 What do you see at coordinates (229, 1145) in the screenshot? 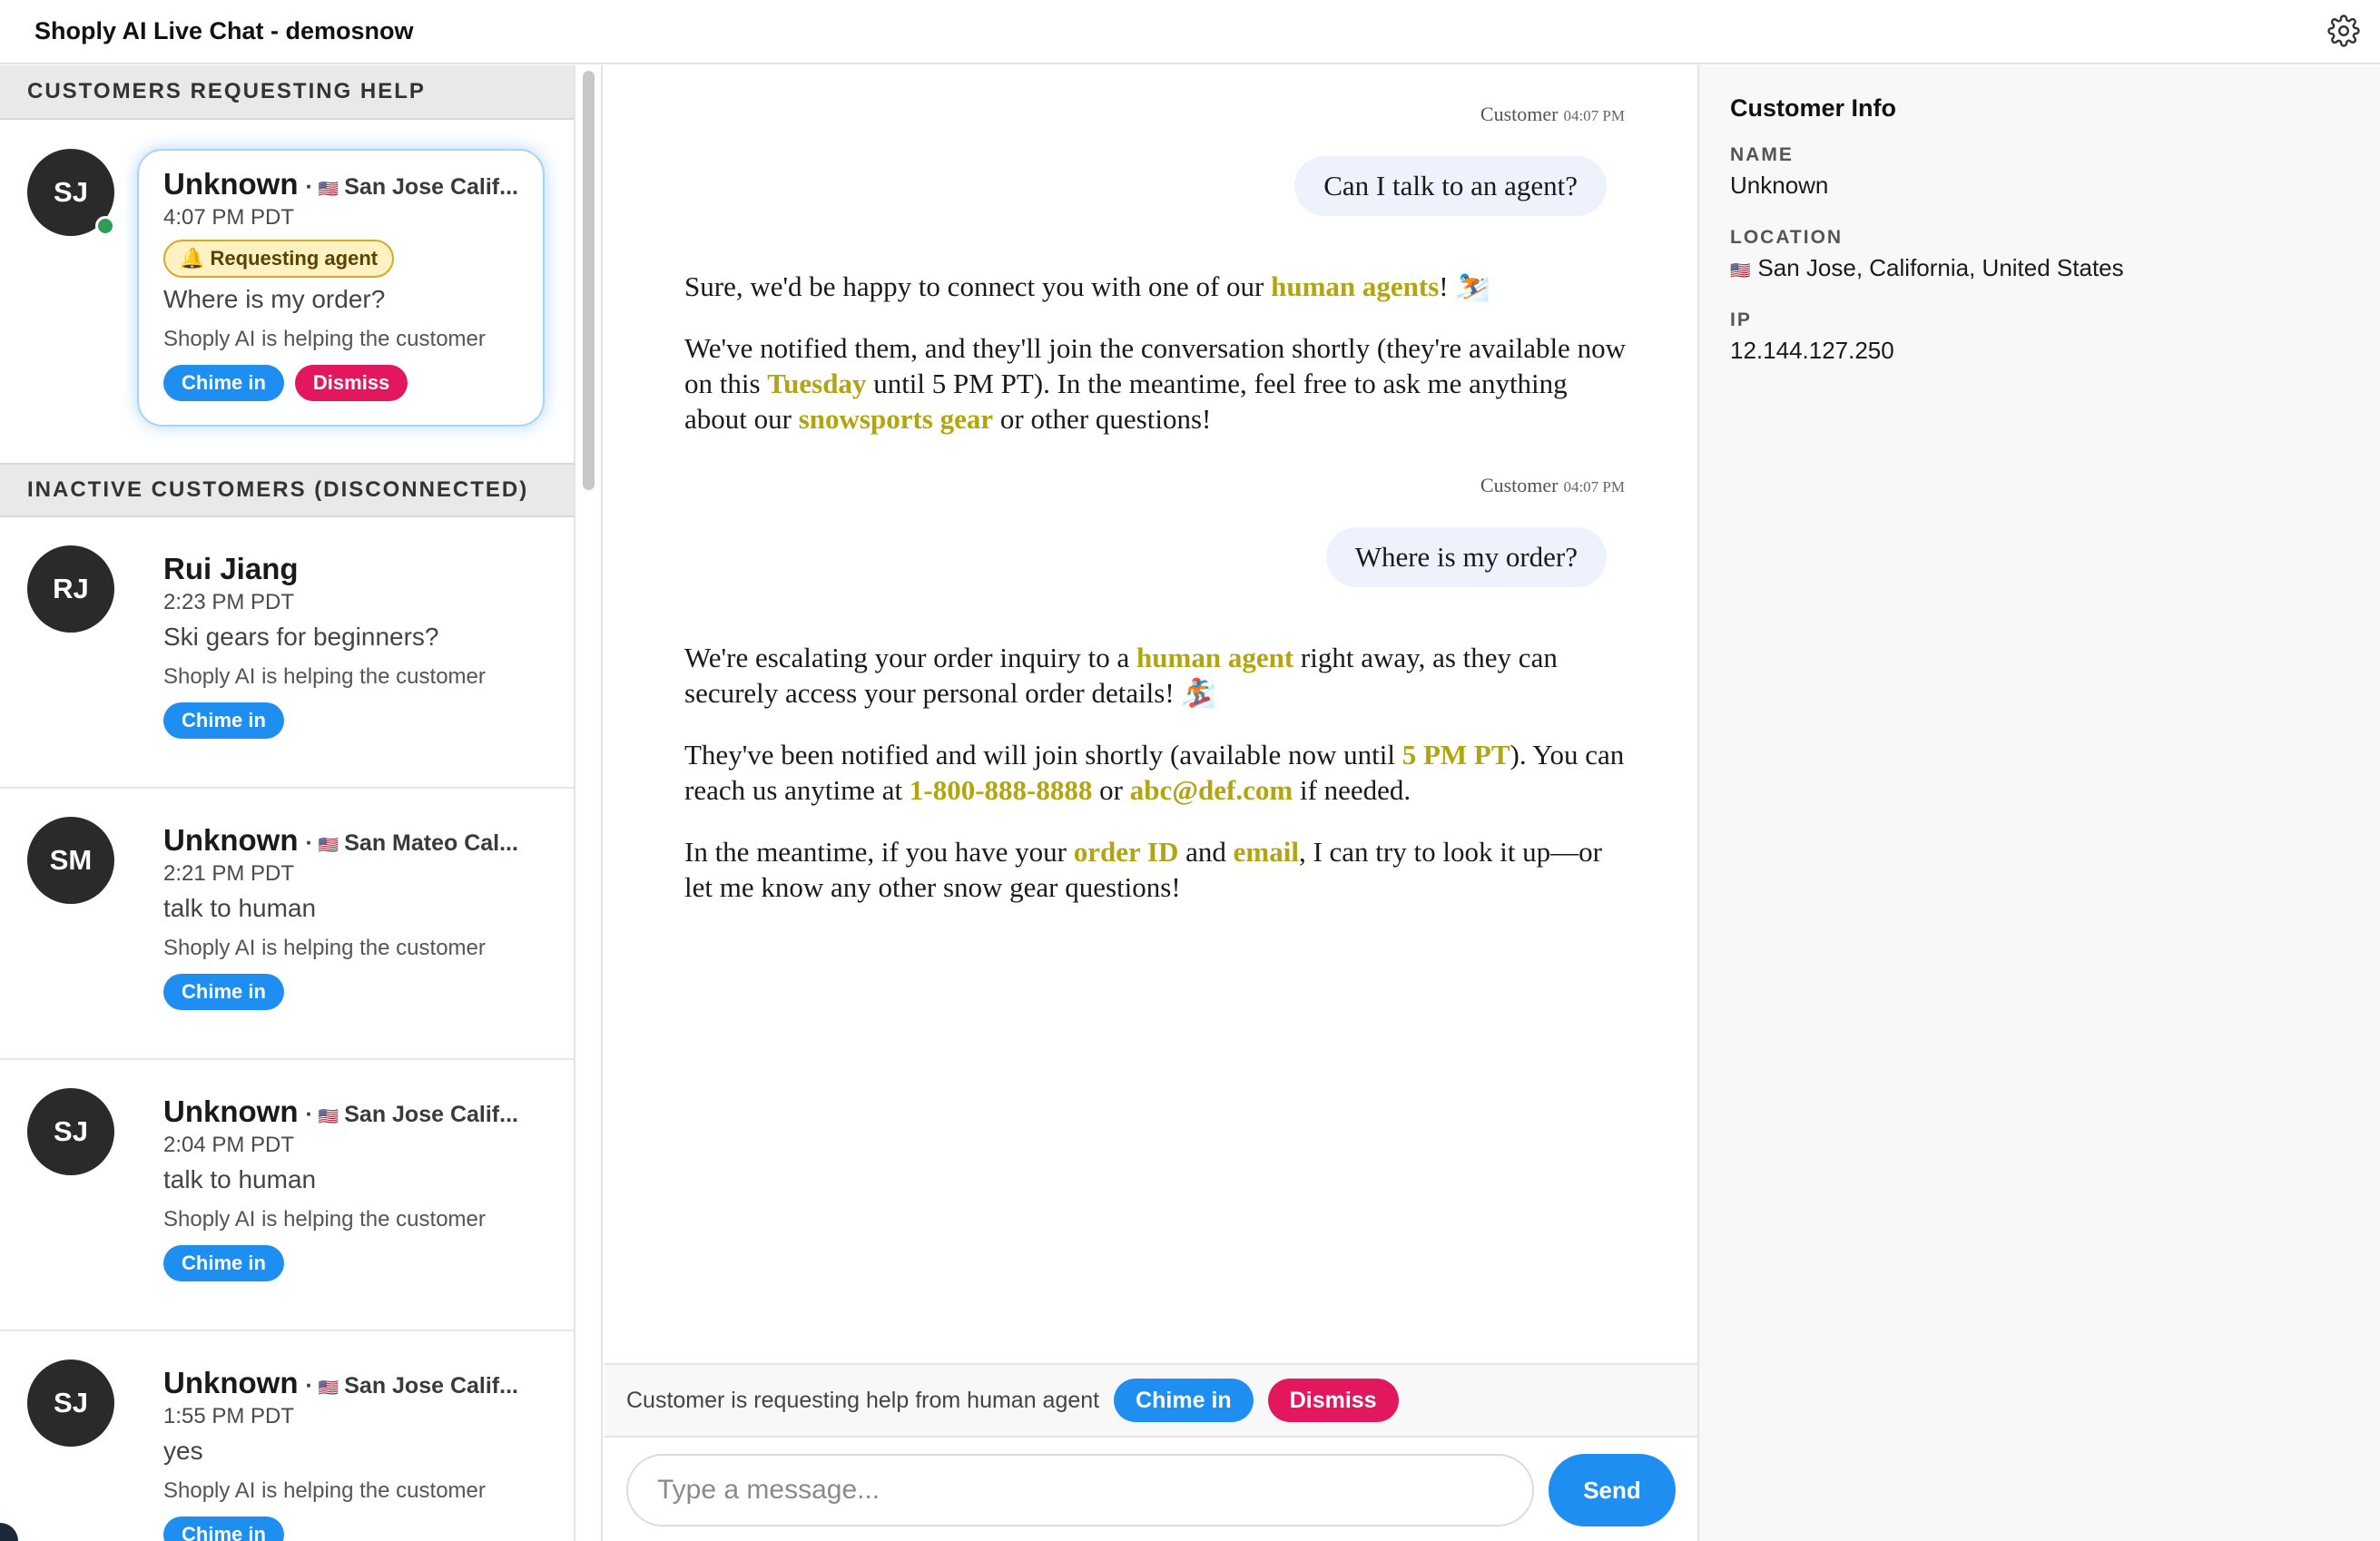
I see `customer-time: 2:04 PM PDT` at bounding box center [229, 1145].